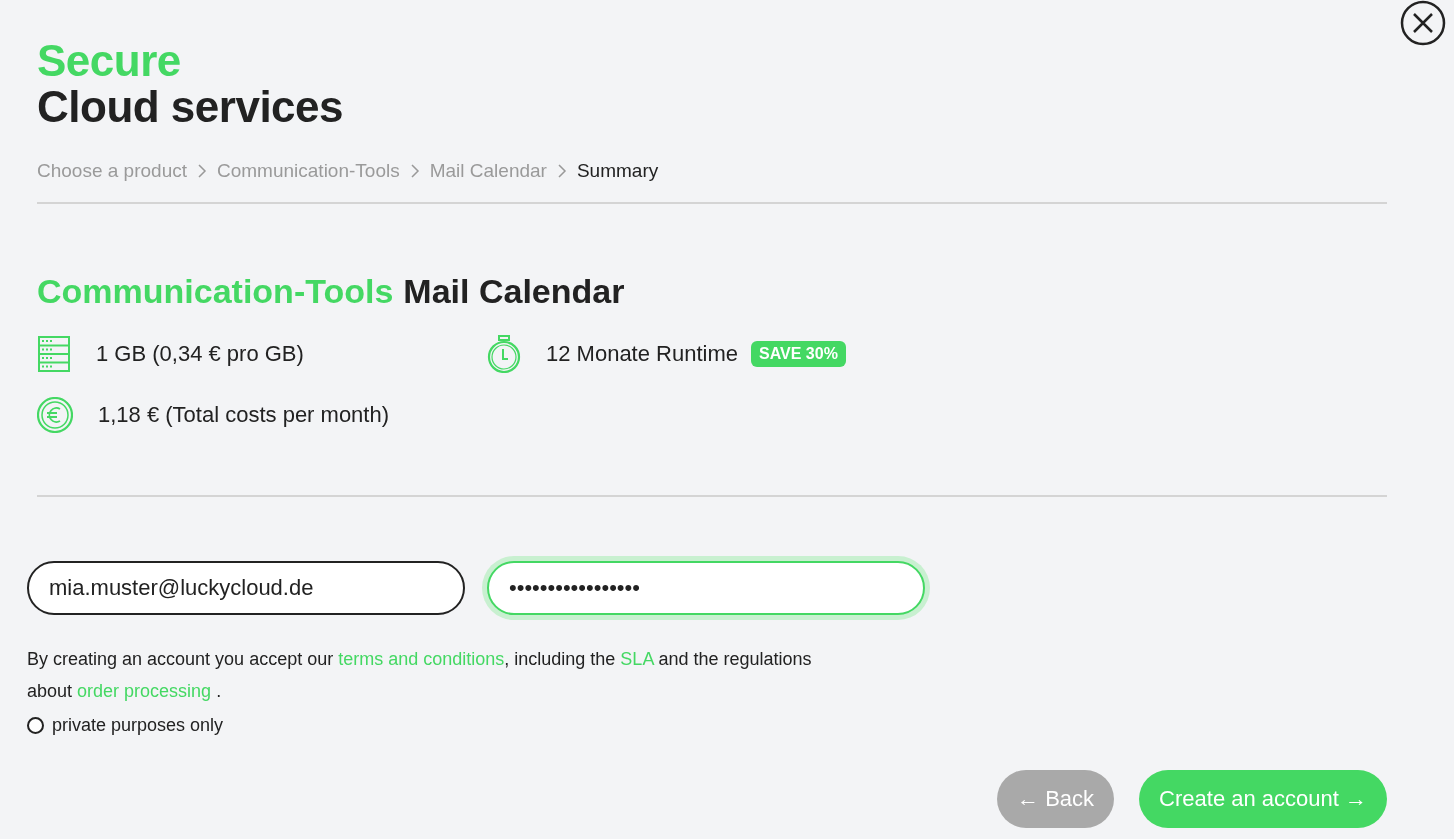  Describe the element at coordinates (308, 171) in the screenshot. I see `breadcrumb-link: Communication-Tools` at that location.